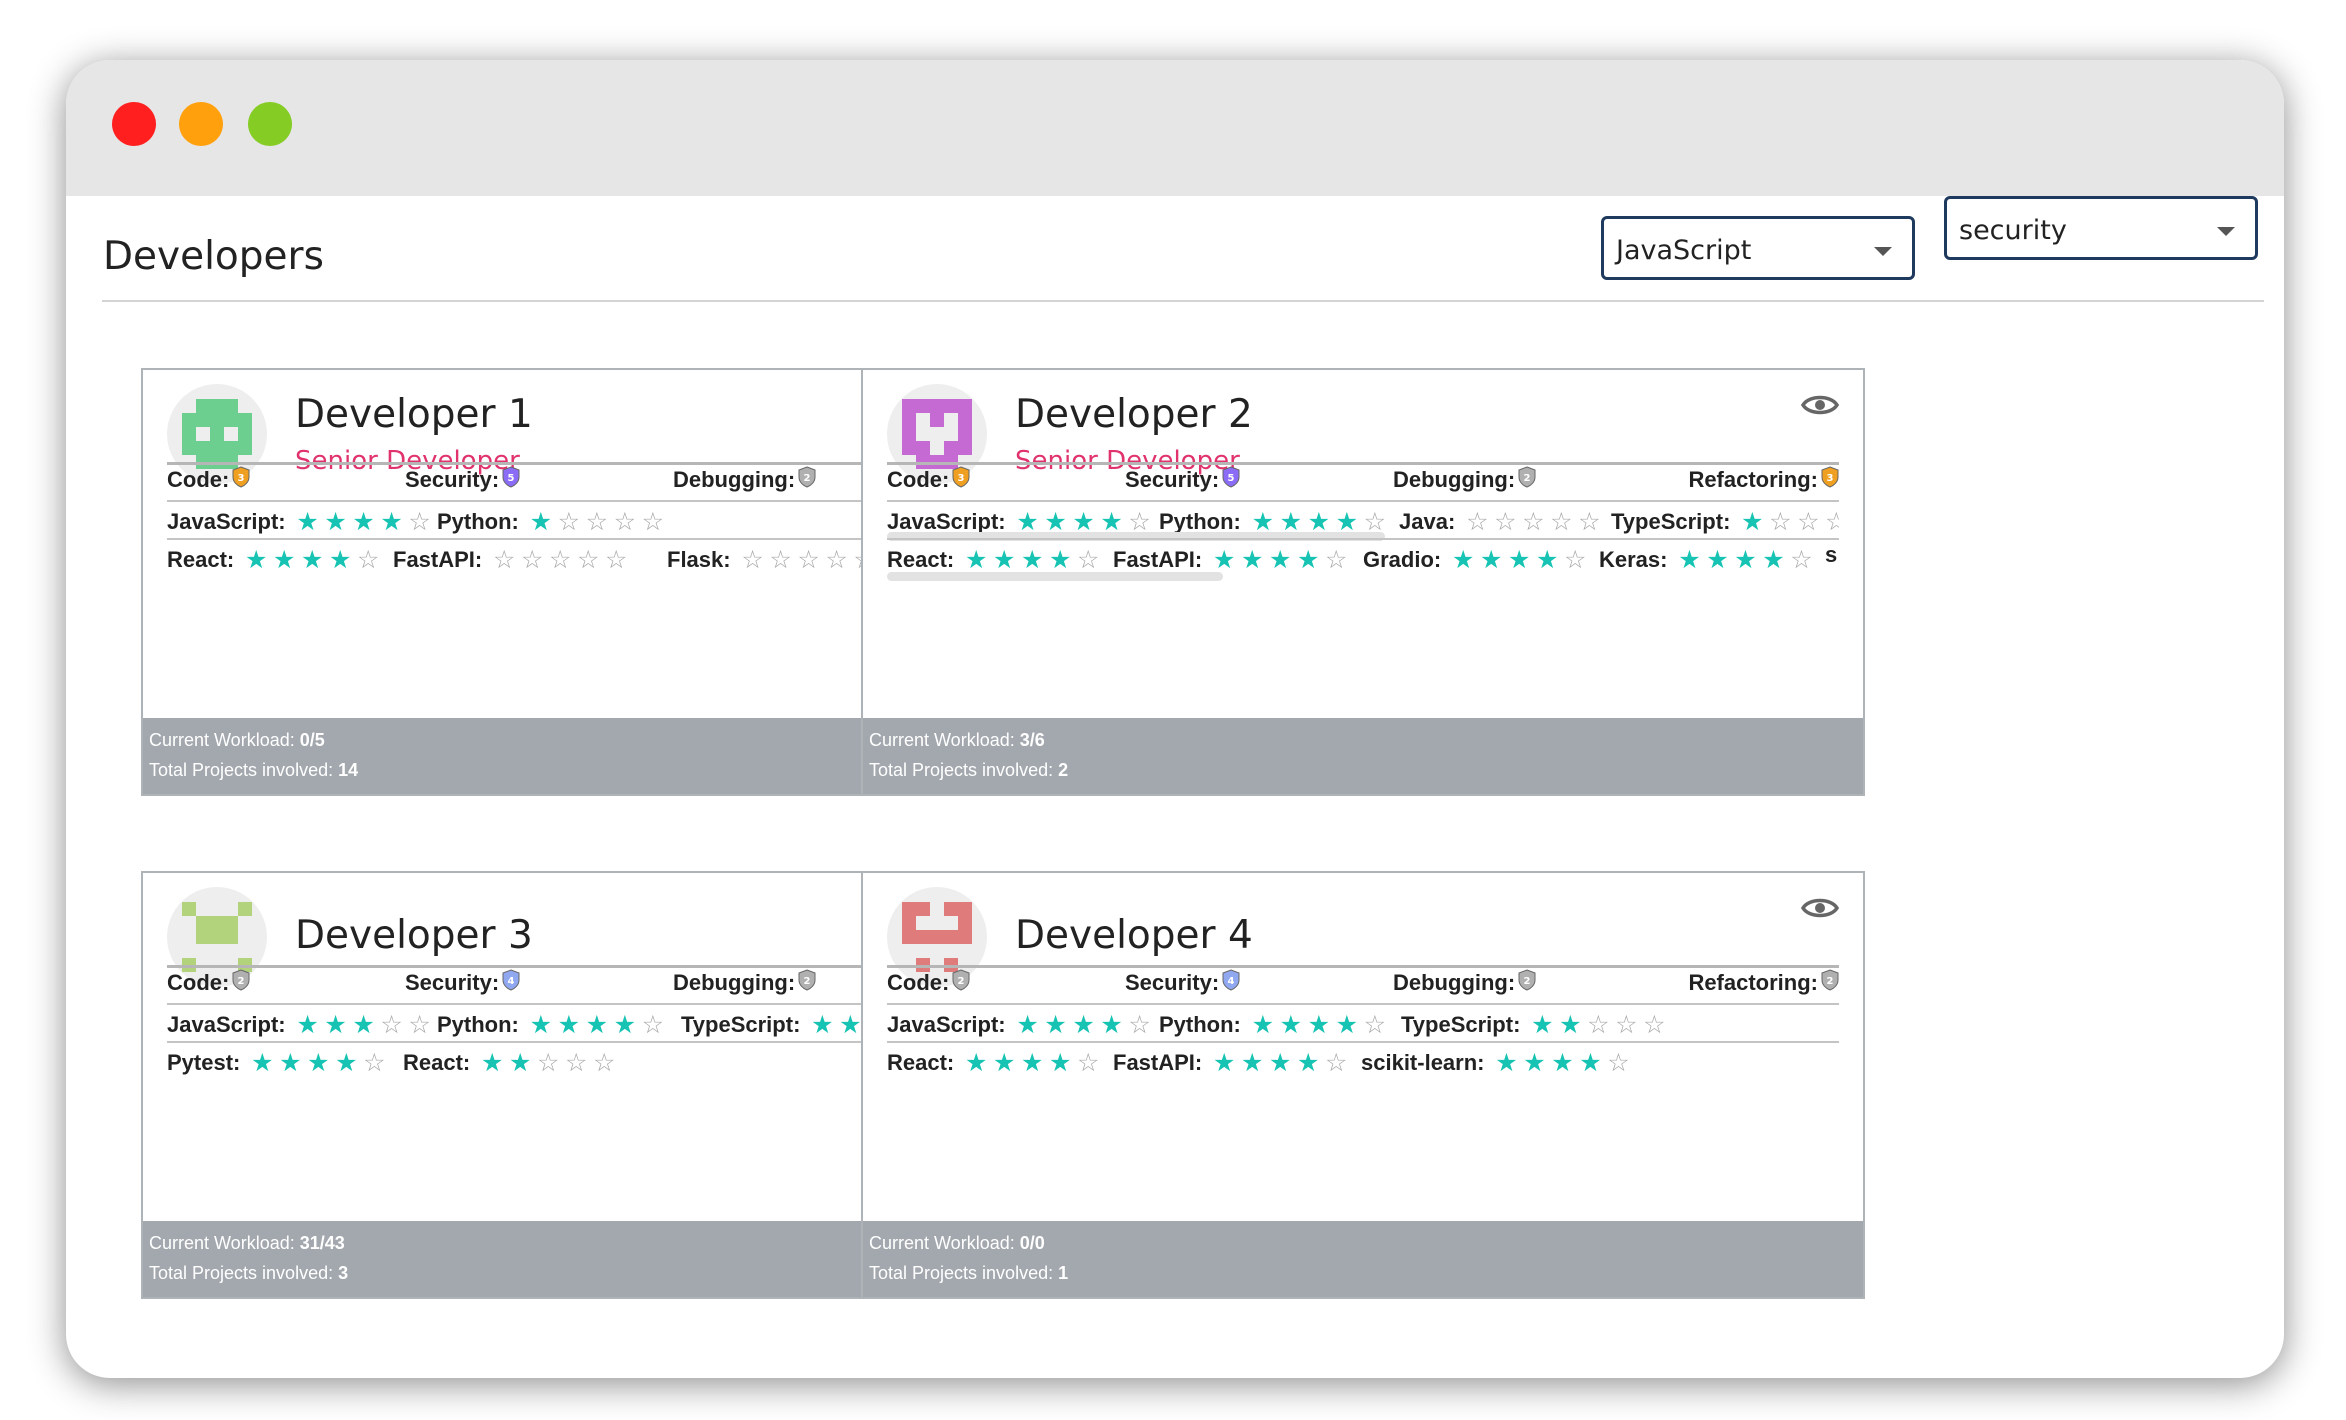 The width and height of the screenshot is (2346, 1420). Describe the element at coordinates (1032, 740) in the screenshot. I see `workload-value: 3/6` at that location.